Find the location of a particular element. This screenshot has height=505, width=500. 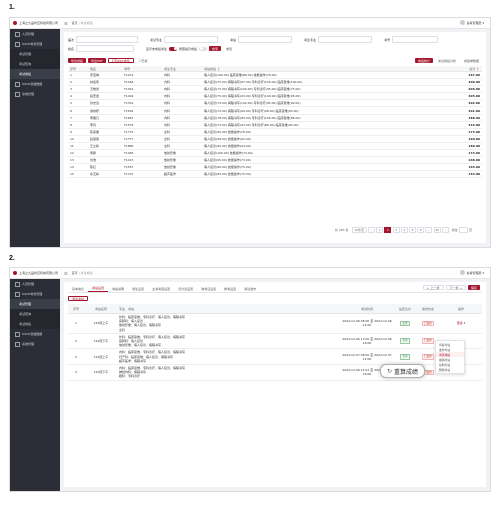

more-actions-button: 更多 ▾ is located at coordinates (461, 323).